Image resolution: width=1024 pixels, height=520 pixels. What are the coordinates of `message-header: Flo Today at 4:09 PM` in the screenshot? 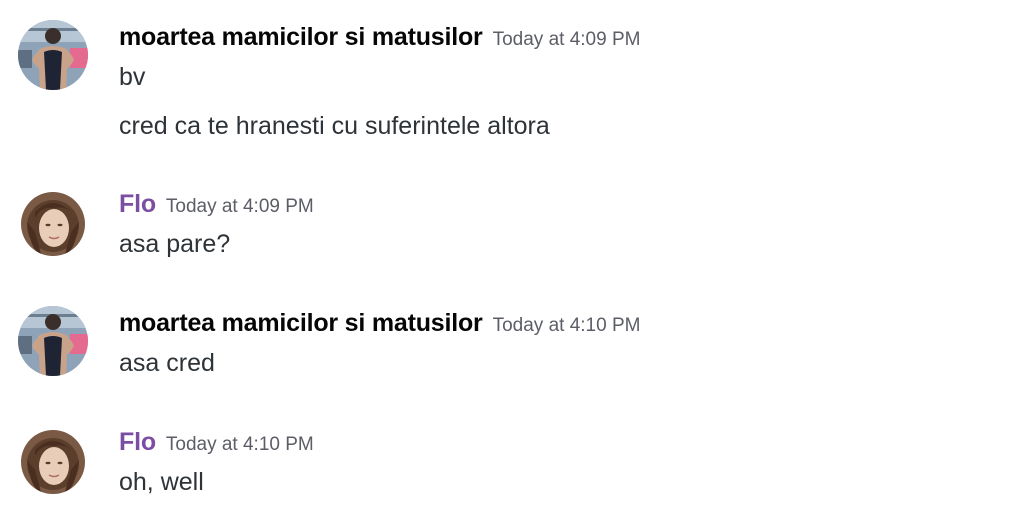 It's located at (216, 206).